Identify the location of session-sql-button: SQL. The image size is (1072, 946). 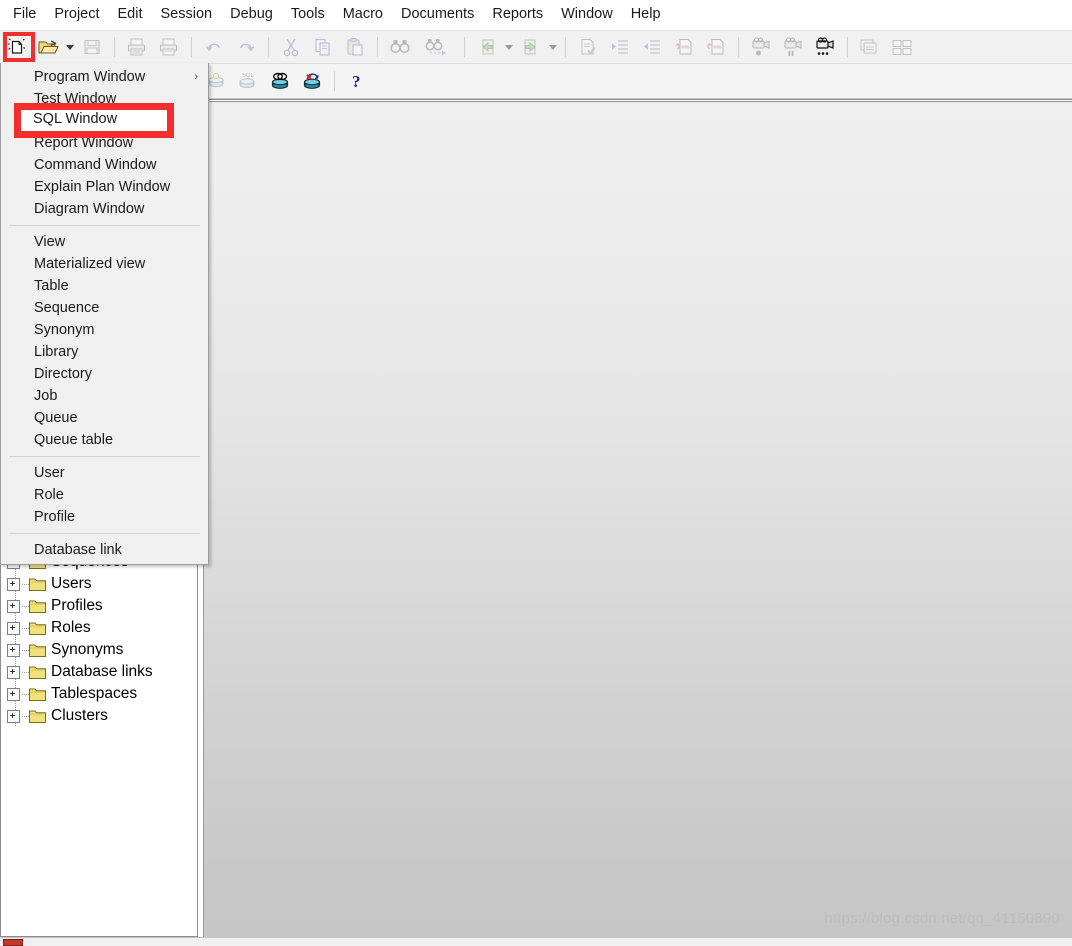
(248, 81).